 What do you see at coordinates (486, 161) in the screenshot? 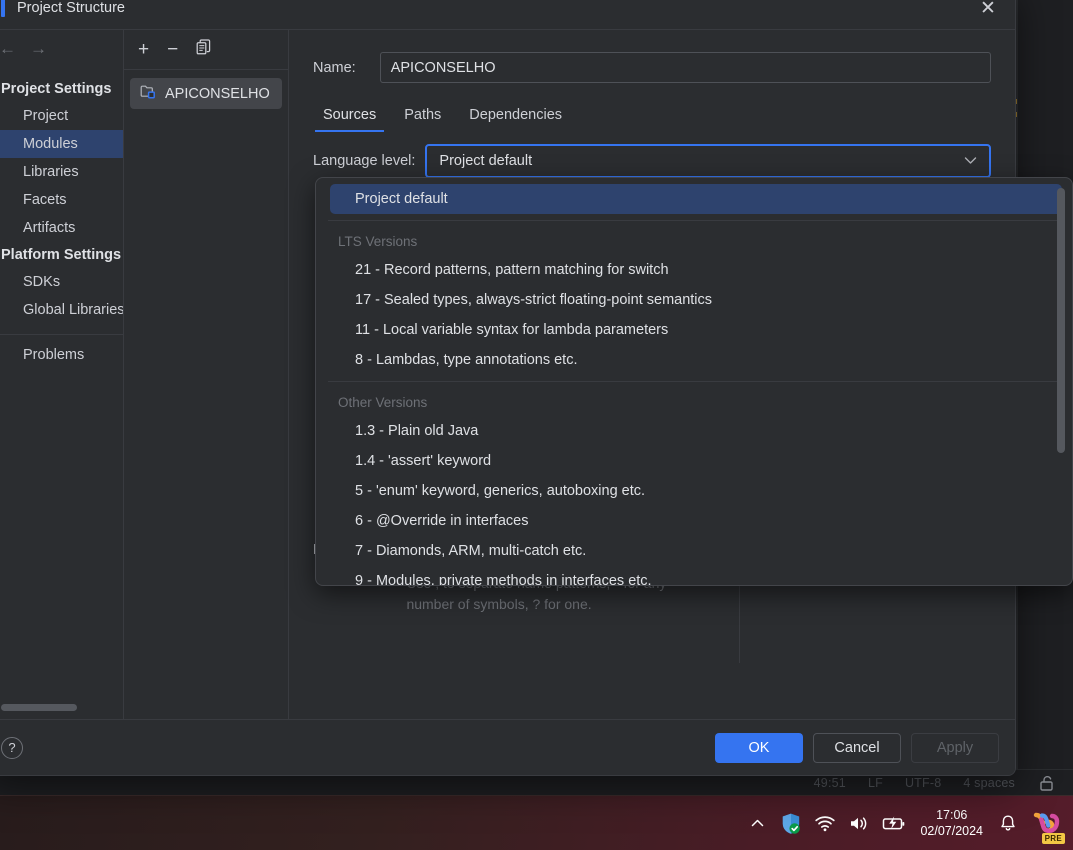
I see `language-level-value: Project default` at bounding box center [486, 161].